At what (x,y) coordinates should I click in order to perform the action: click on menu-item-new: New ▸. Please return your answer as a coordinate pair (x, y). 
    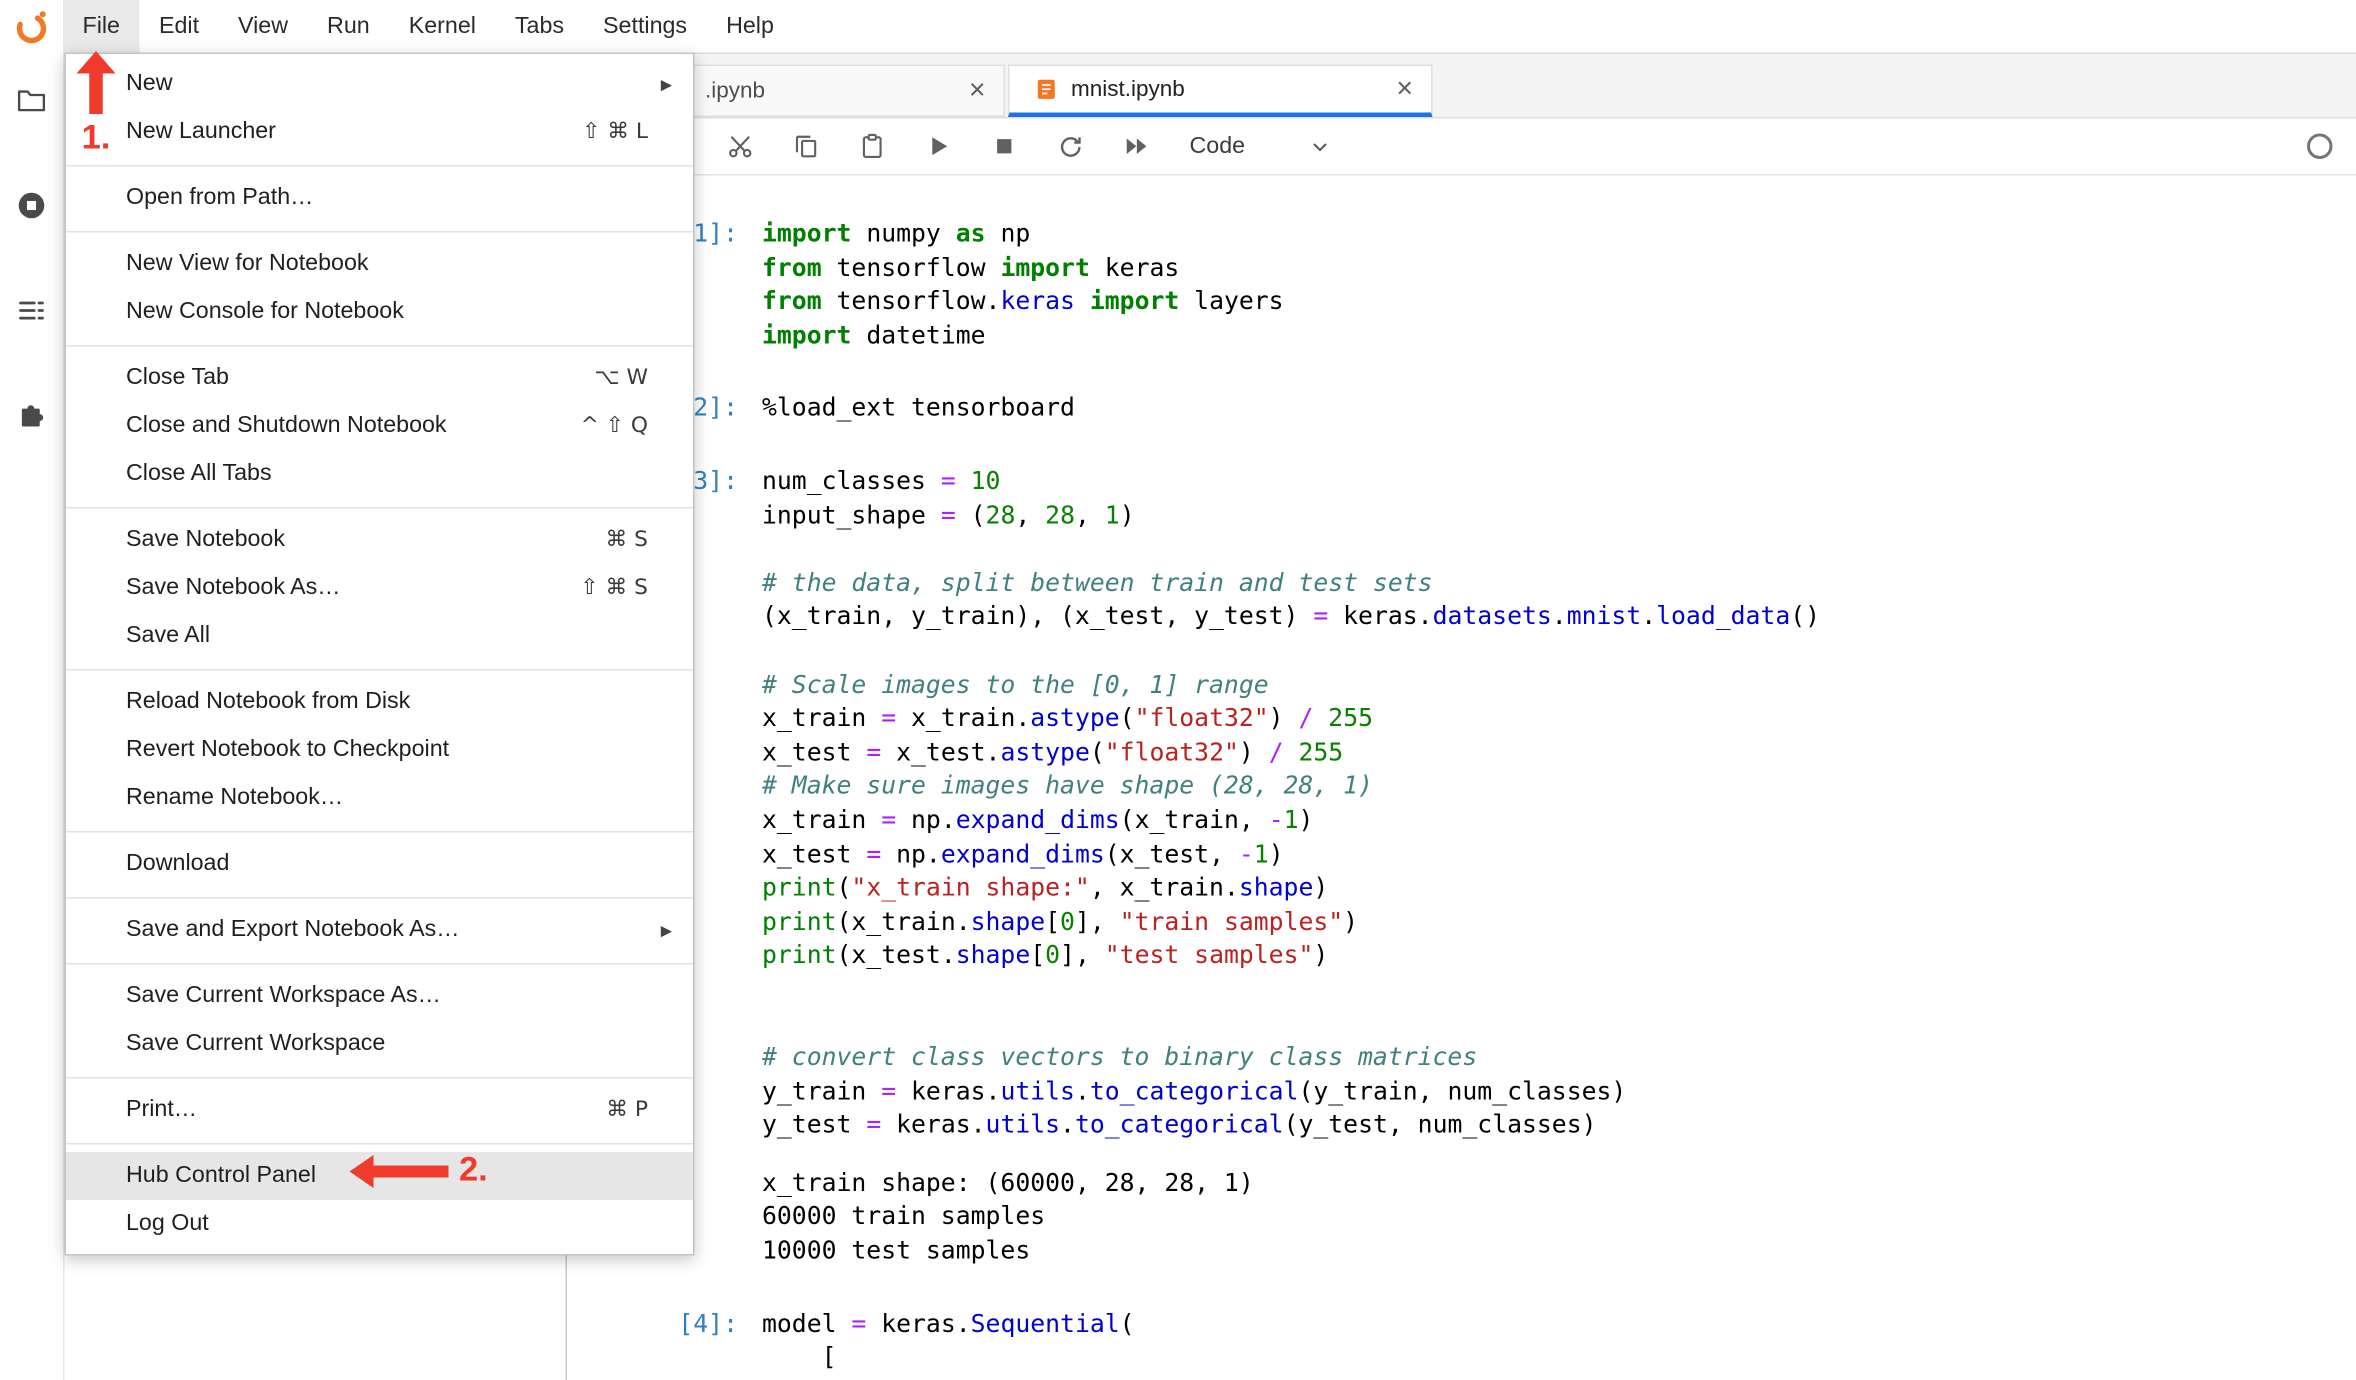
    Looking at the image, I should click on (379, 84).